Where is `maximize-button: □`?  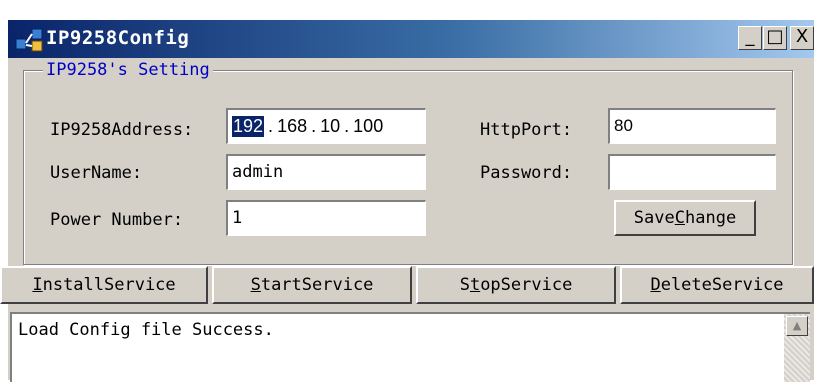
maximize-button: □ is located at coordinates (775, 38).